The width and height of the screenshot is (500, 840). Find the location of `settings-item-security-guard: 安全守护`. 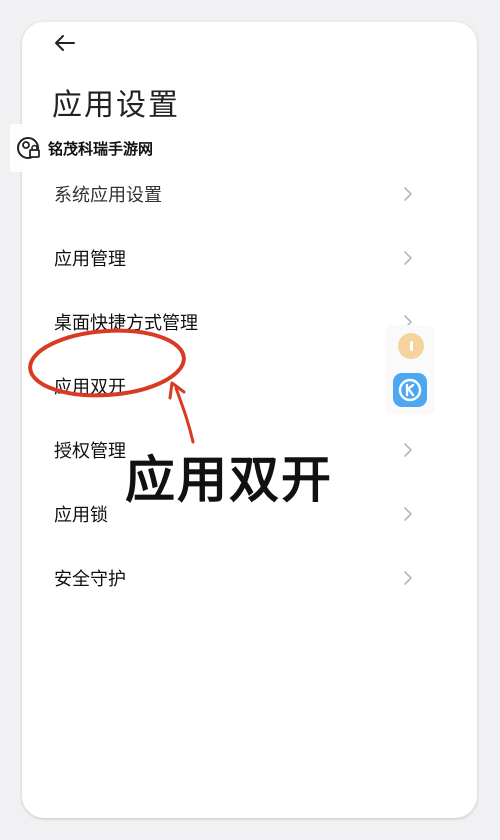

settings-item-security-guard: 安全守护 is located at coordinates (234, 578).